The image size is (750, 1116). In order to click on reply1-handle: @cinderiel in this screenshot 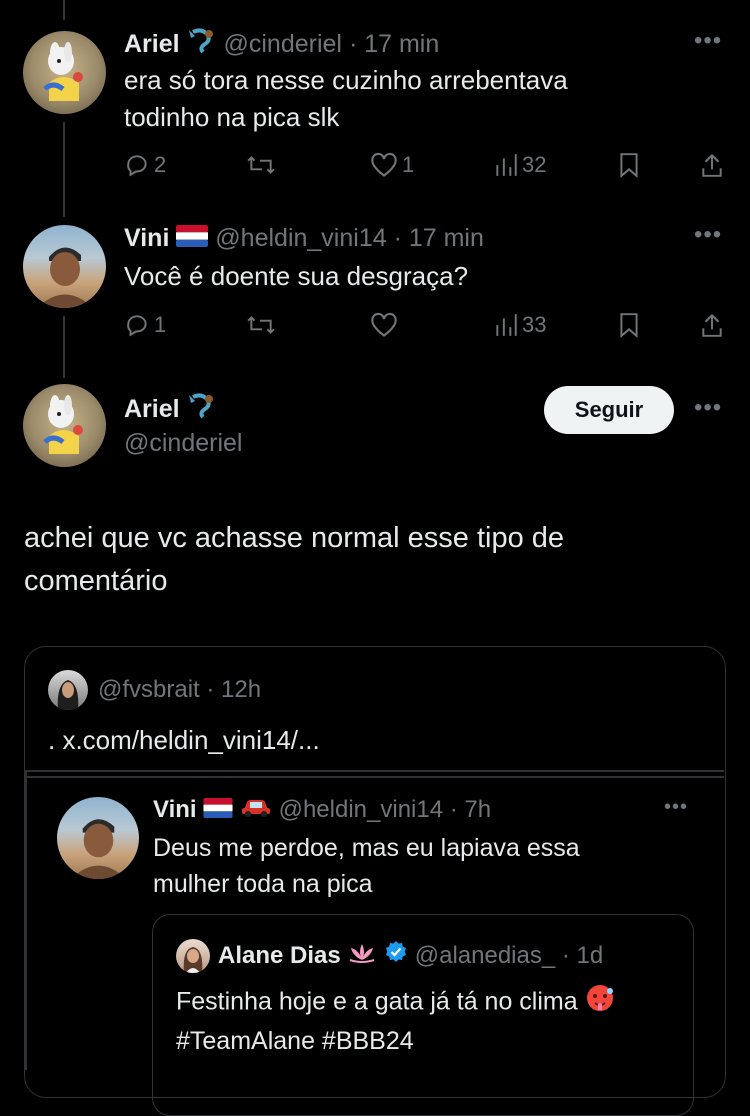, I will do `click(283, 44)`.